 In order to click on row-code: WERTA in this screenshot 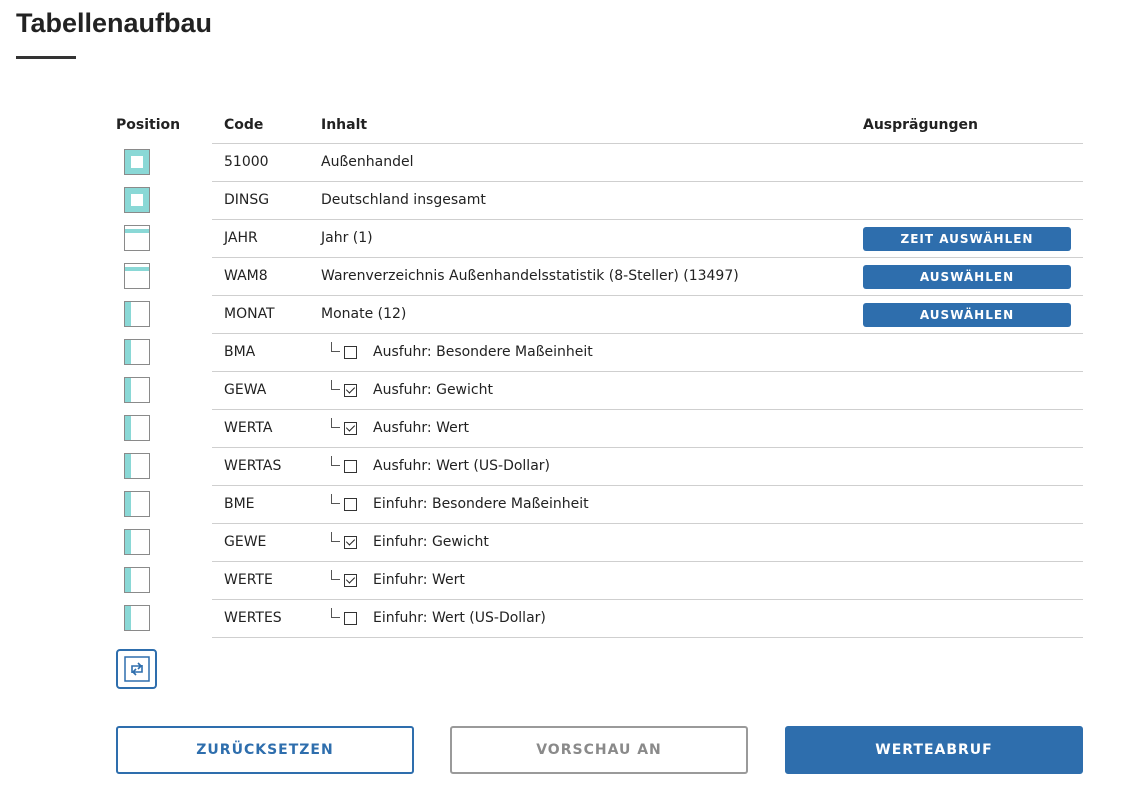, I will do `click(248, 428)`.